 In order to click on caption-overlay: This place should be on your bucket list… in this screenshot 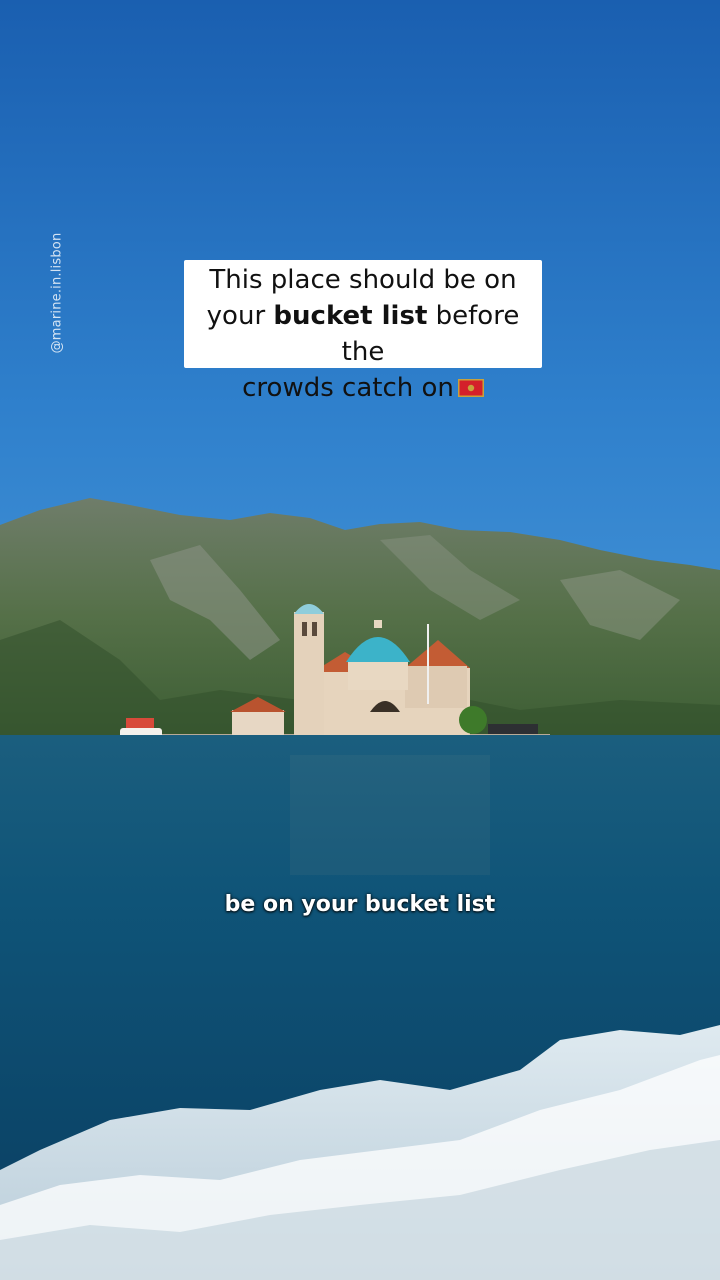, I will do `click(363, 331)`.